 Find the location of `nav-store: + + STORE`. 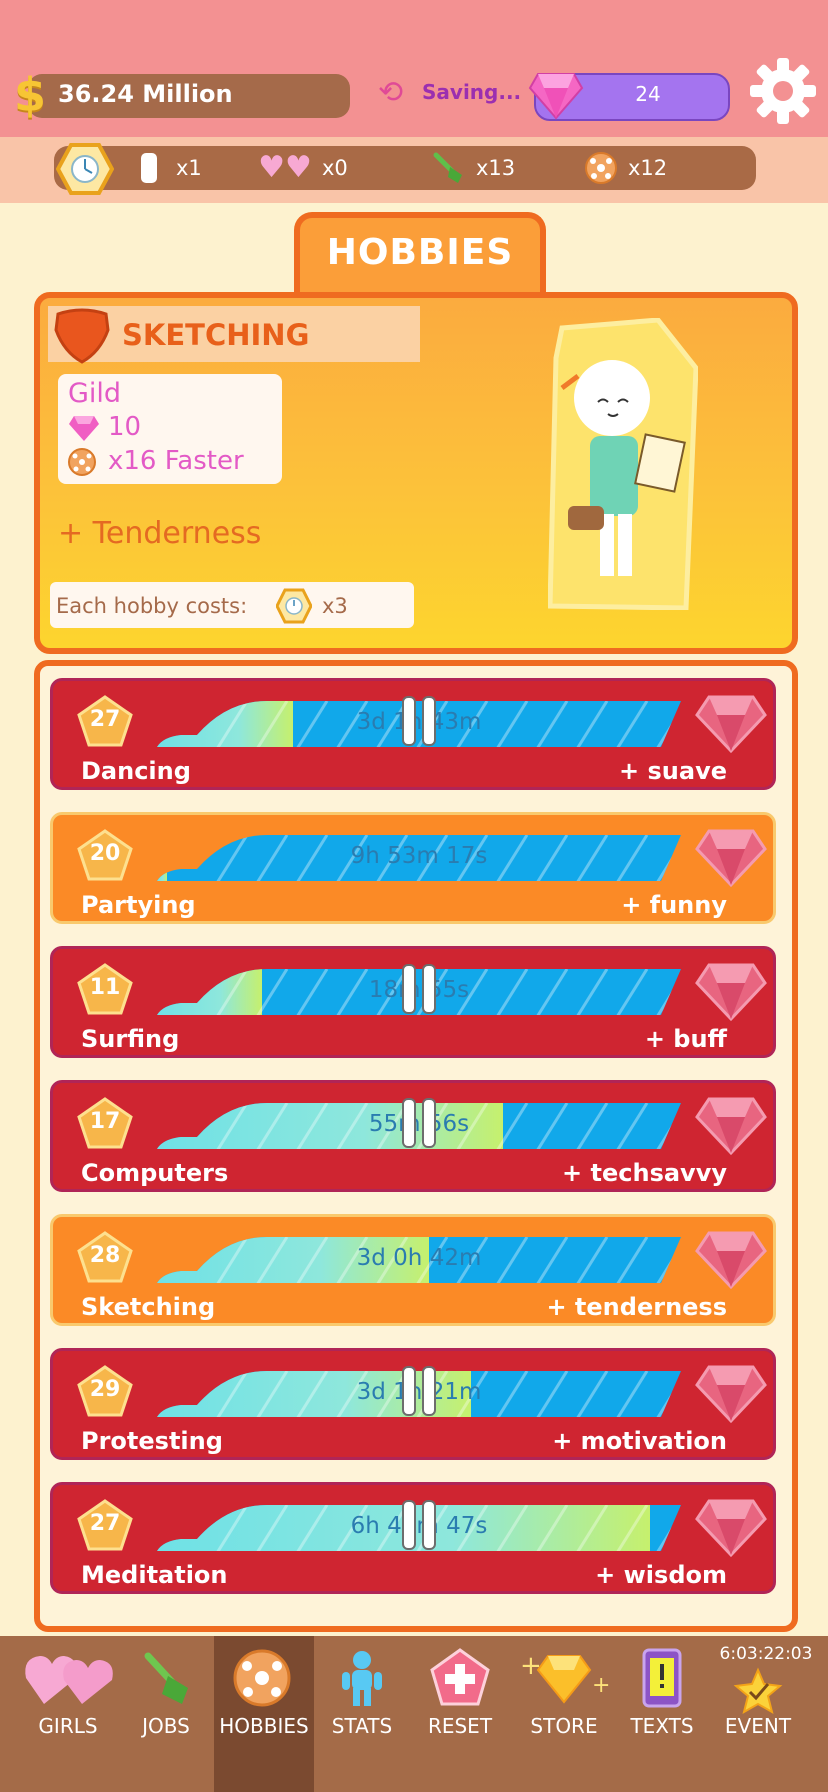

nav-store: + + STORE is located at coordinates (564, 1714).